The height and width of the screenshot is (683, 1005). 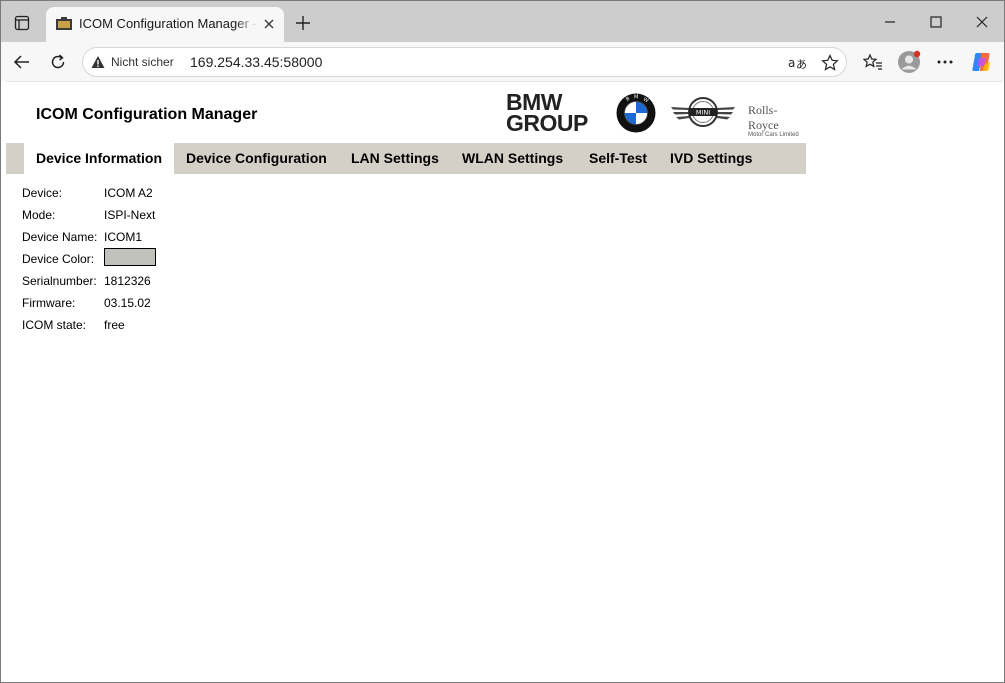 What do you see at coordinates (763, 117) in the screenshot?
I see `rolls-royce-name: Rolls-Royce` at bounding box center [763, 117].